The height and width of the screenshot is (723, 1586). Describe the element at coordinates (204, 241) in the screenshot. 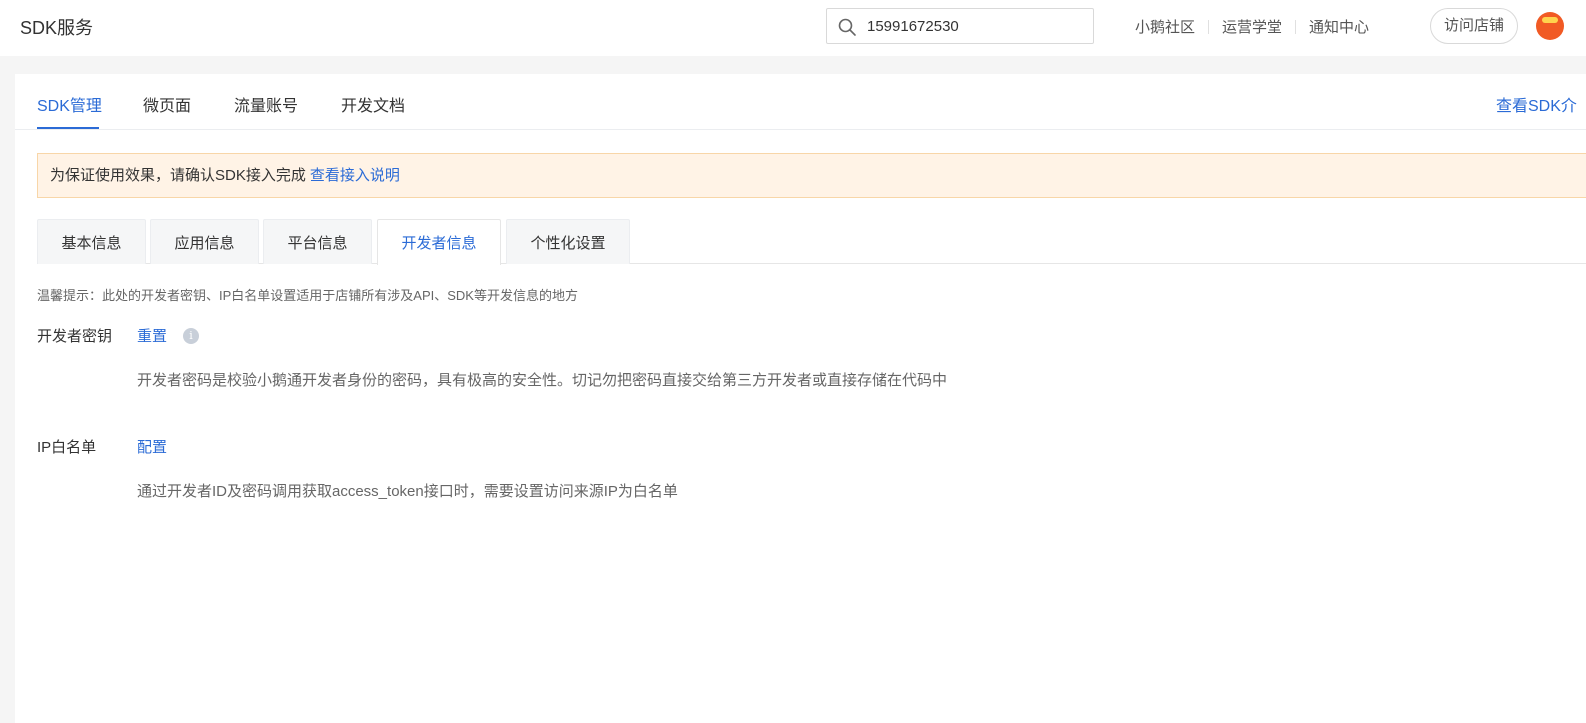

I see `subtab-app-info: 应用信息` at that location.